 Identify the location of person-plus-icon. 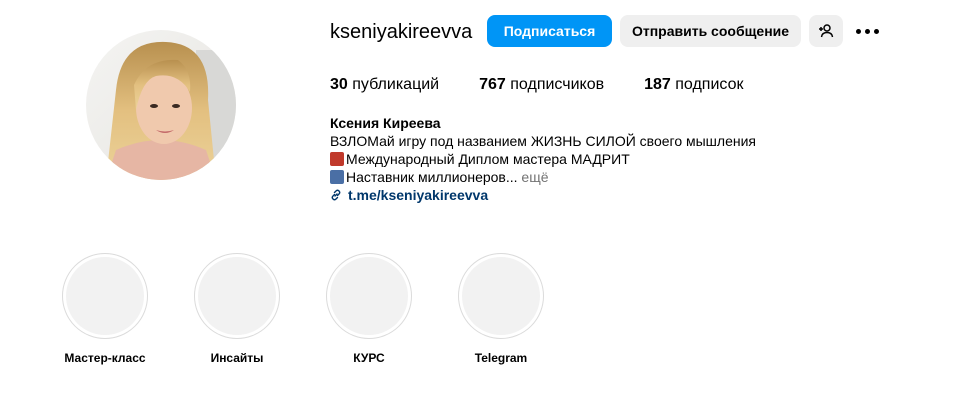
(826, 31).